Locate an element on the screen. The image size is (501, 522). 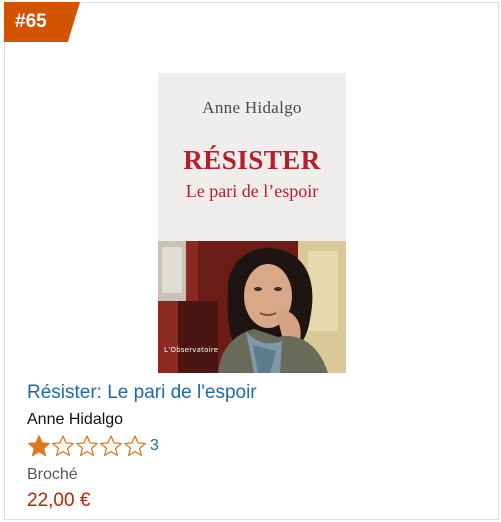
rating-count-link: 3 is located at coordinates (154, 446).